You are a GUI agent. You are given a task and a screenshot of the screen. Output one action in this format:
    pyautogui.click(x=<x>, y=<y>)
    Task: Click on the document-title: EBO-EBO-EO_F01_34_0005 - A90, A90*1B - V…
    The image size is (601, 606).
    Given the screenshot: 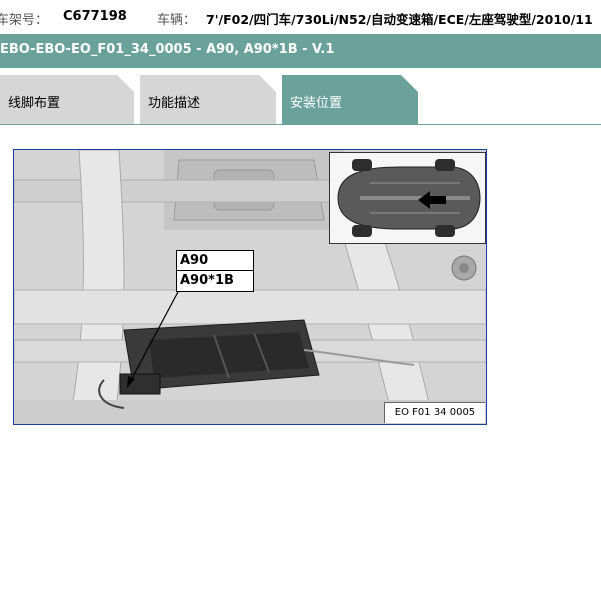 What is the action you would take?
    pyautogui.click(x=167, y=49)
    